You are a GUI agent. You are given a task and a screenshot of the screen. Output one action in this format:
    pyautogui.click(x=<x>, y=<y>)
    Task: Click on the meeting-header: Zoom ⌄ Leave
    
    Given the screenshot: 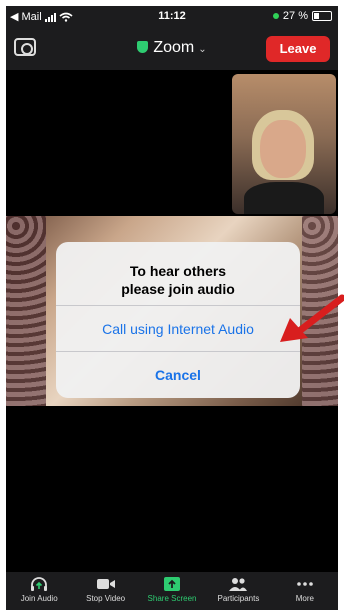 What is the action you would take?
    pyautogui.click(x=172, y=49)
    